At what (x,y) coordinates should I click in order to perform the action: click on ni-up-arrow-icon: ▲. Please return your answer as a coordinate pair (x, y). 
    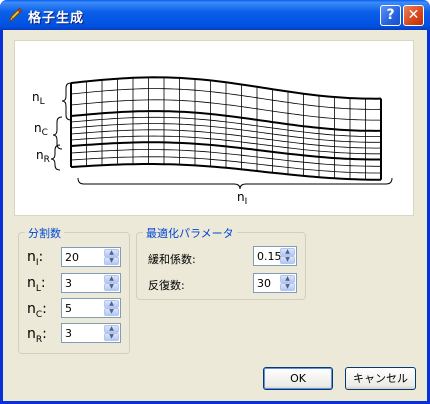
    Looking at the image, I should click on (111, 253).